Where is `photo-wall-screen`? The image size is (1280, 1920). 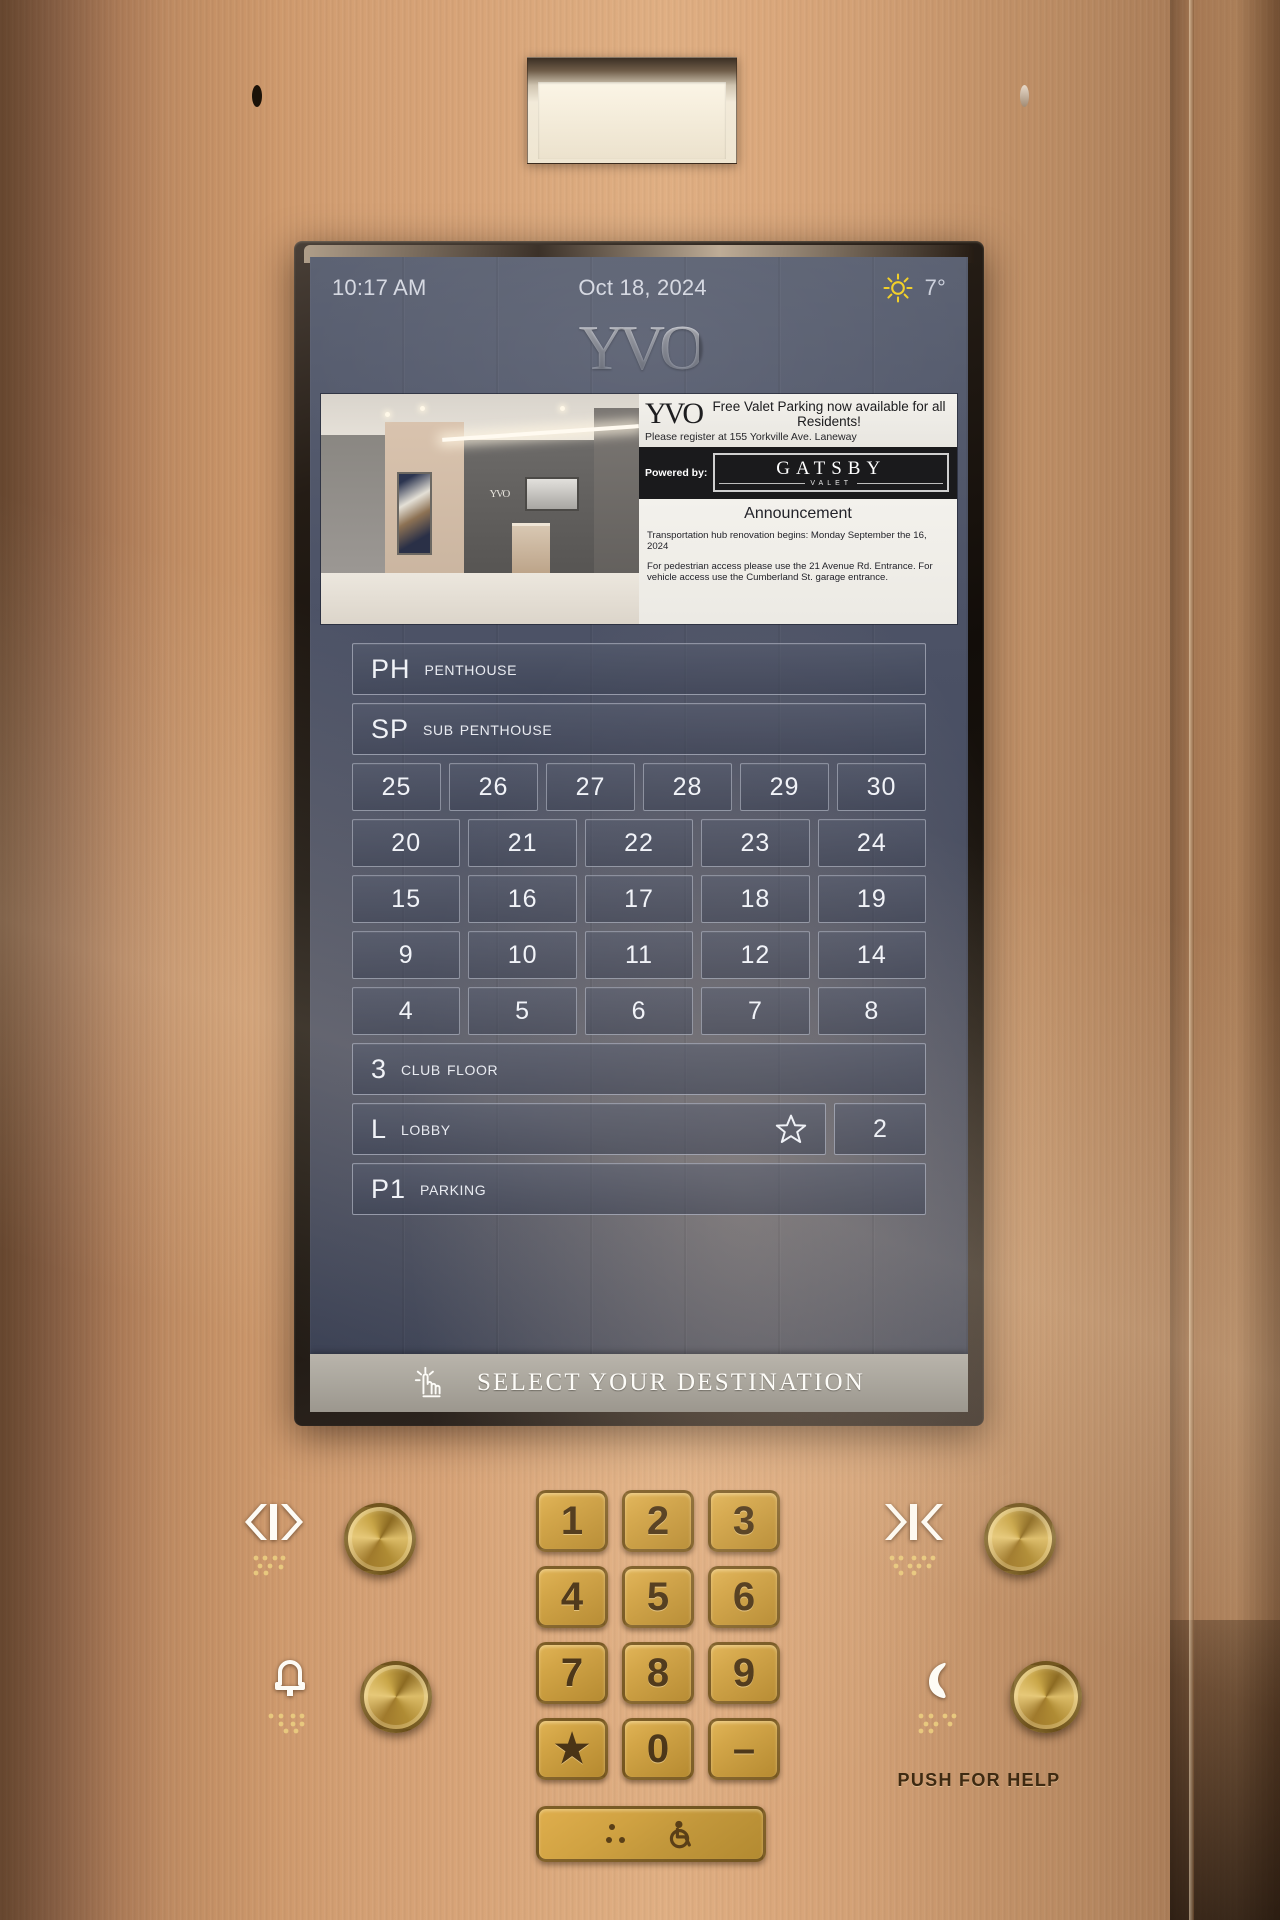
photo-wall-screen is located at coordinates (551, 494).